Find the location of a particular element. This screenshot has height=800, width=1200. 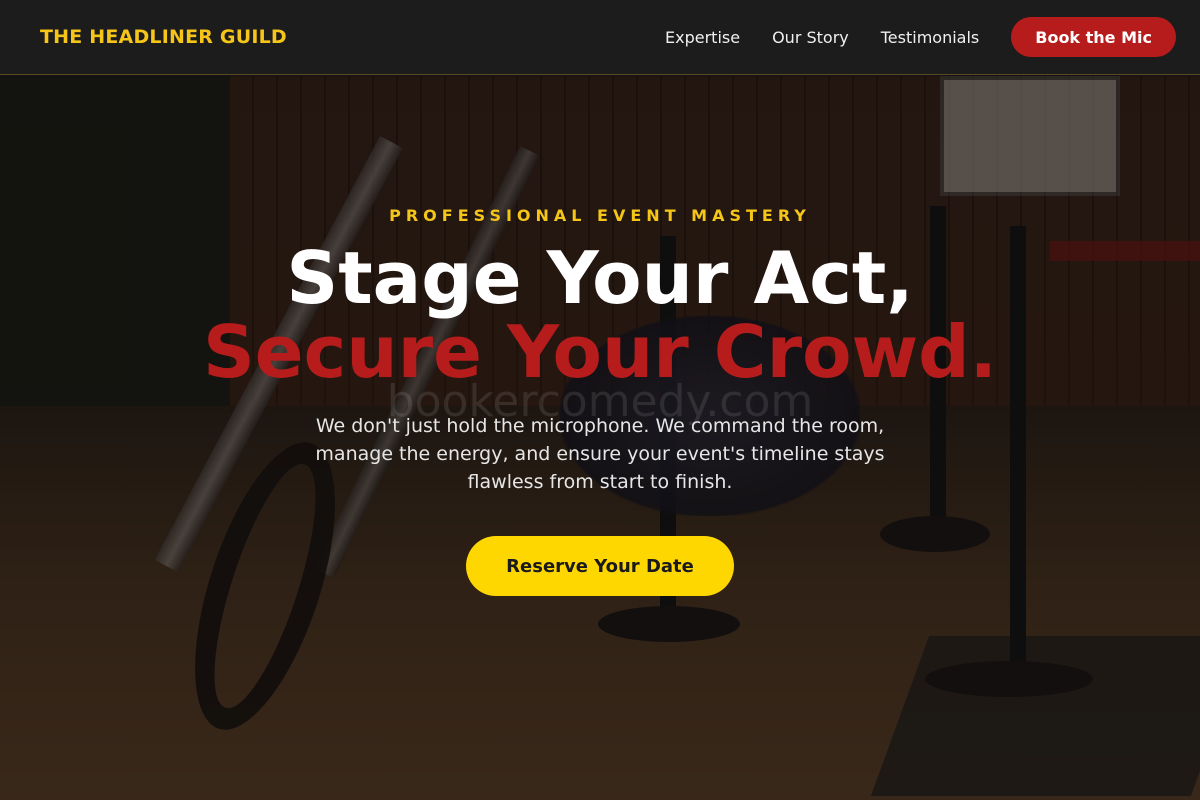

hero-eyebrow: PROFESSIONAL EVENT MASTERY is located at coordinates (600, 215).